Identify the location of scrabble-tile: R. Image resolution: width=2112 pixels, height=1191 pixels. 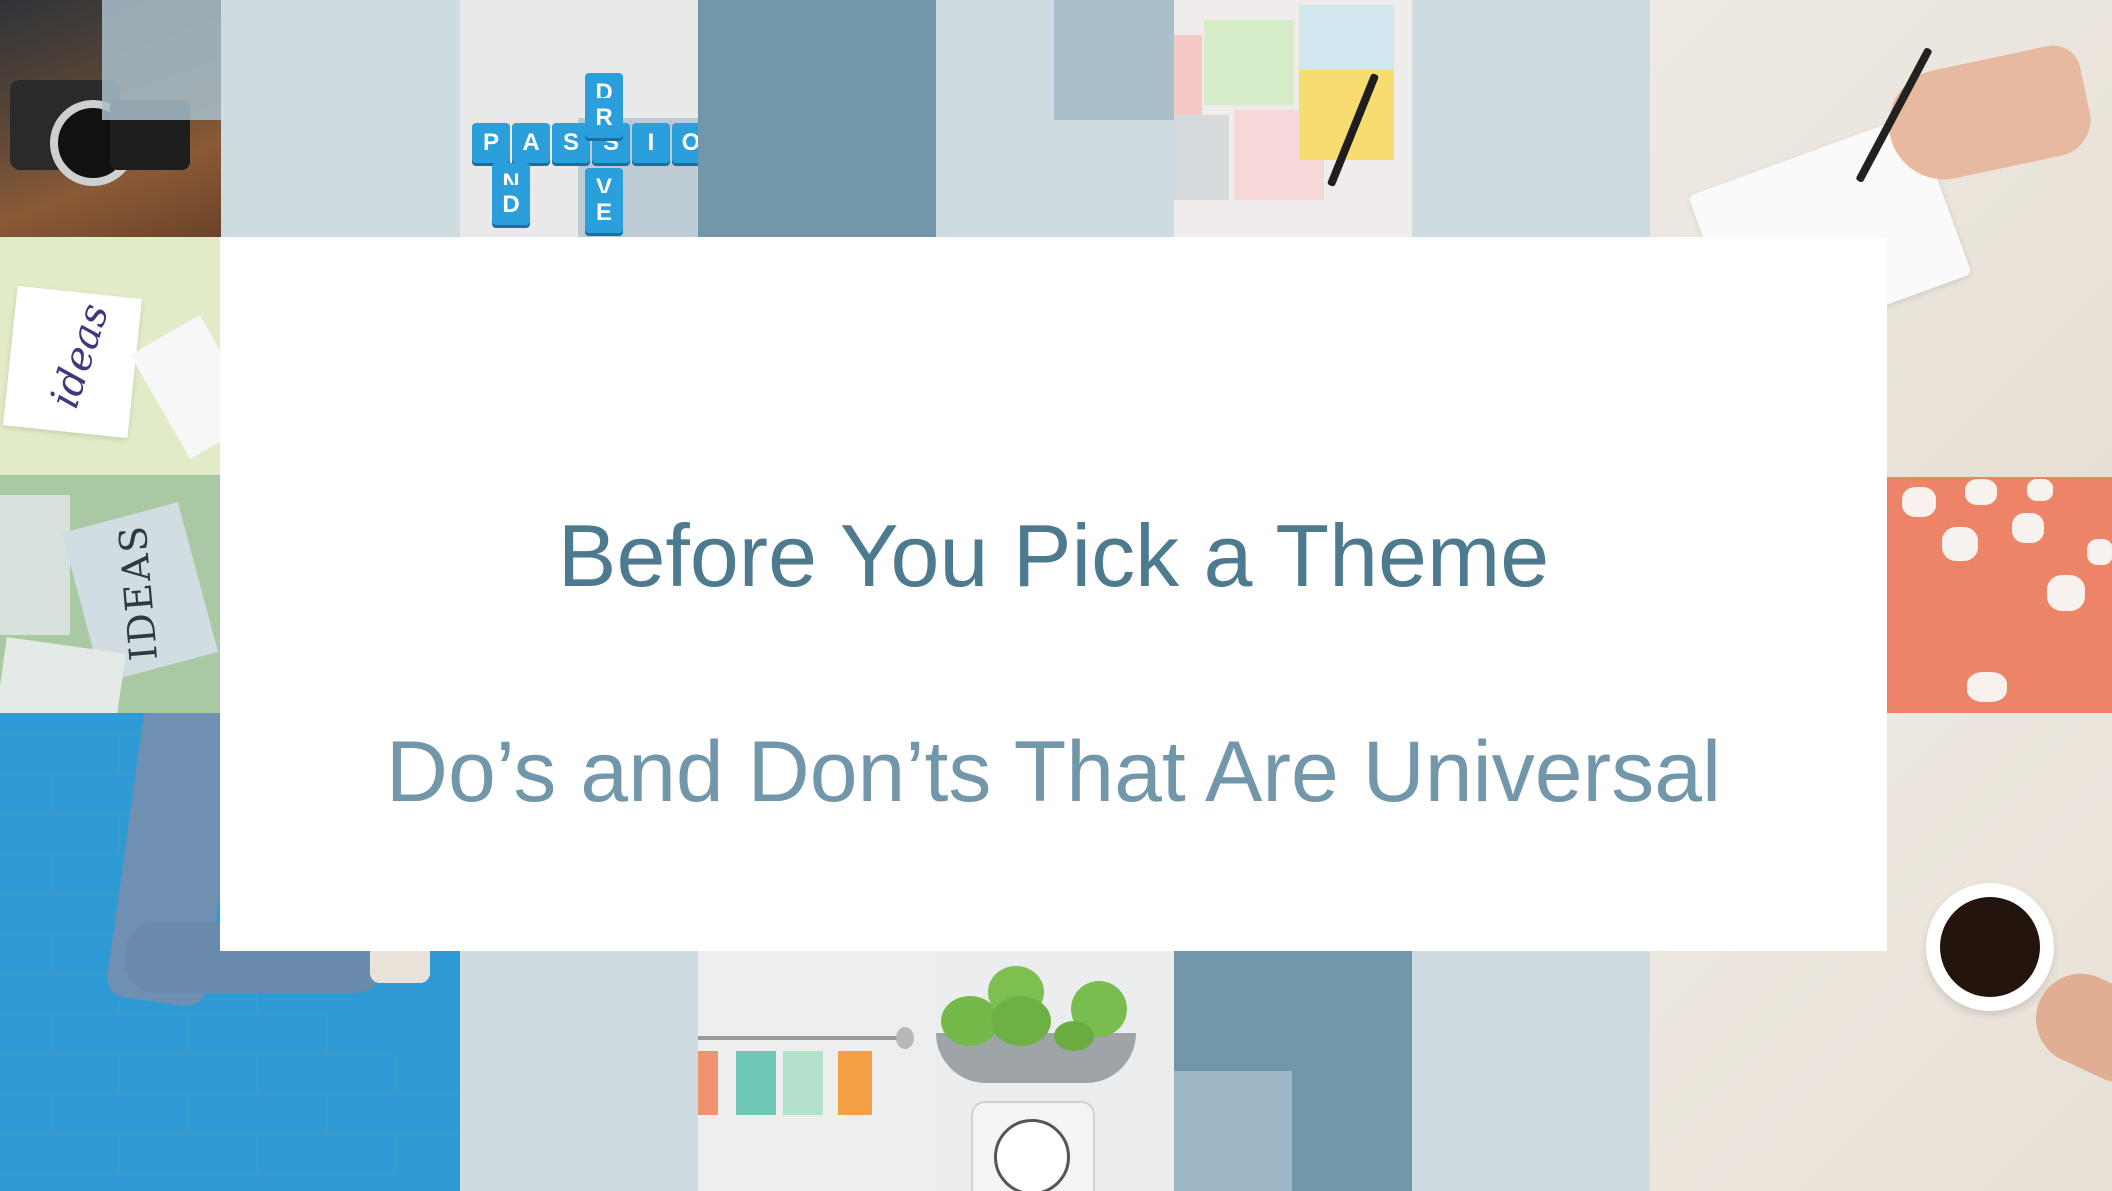
(604, 118).